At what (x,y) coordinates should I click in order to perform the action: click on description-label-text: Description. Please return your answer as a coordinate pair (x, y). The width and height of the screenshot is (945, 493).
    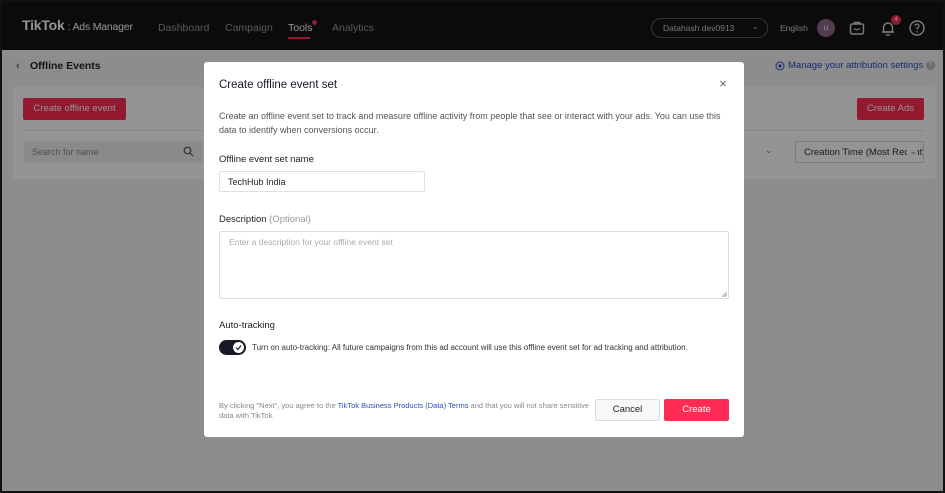
    Looking at the image, I should click on (243, 219).